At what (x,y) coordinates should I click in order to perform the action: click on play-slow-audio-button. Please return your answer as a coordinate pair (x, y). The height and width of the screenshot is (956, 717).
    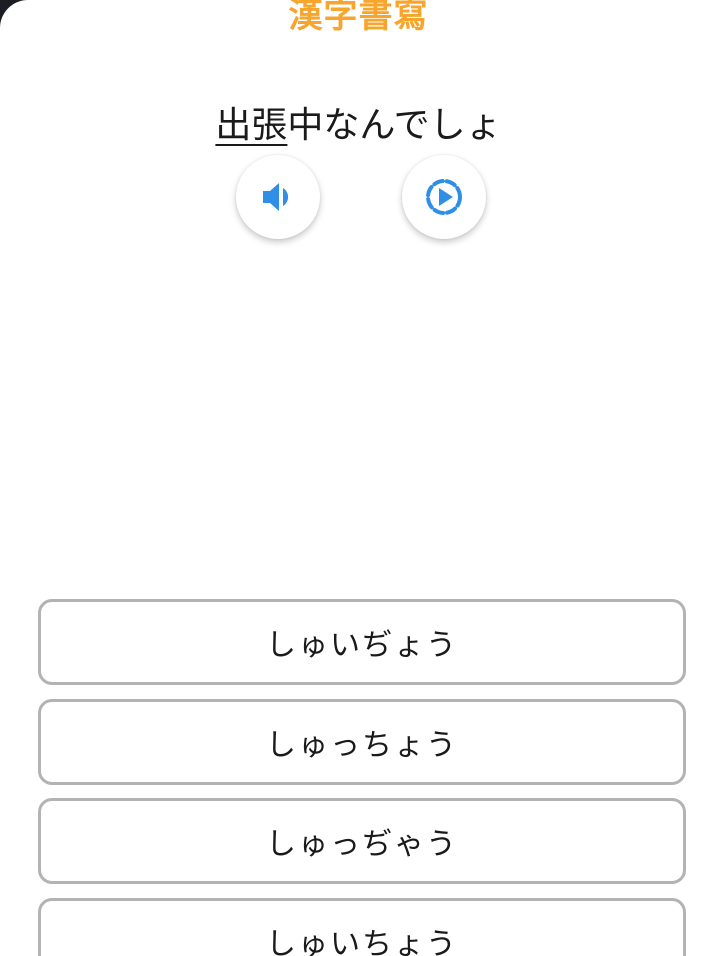
    Looking at the image, I should click on (444, 197).